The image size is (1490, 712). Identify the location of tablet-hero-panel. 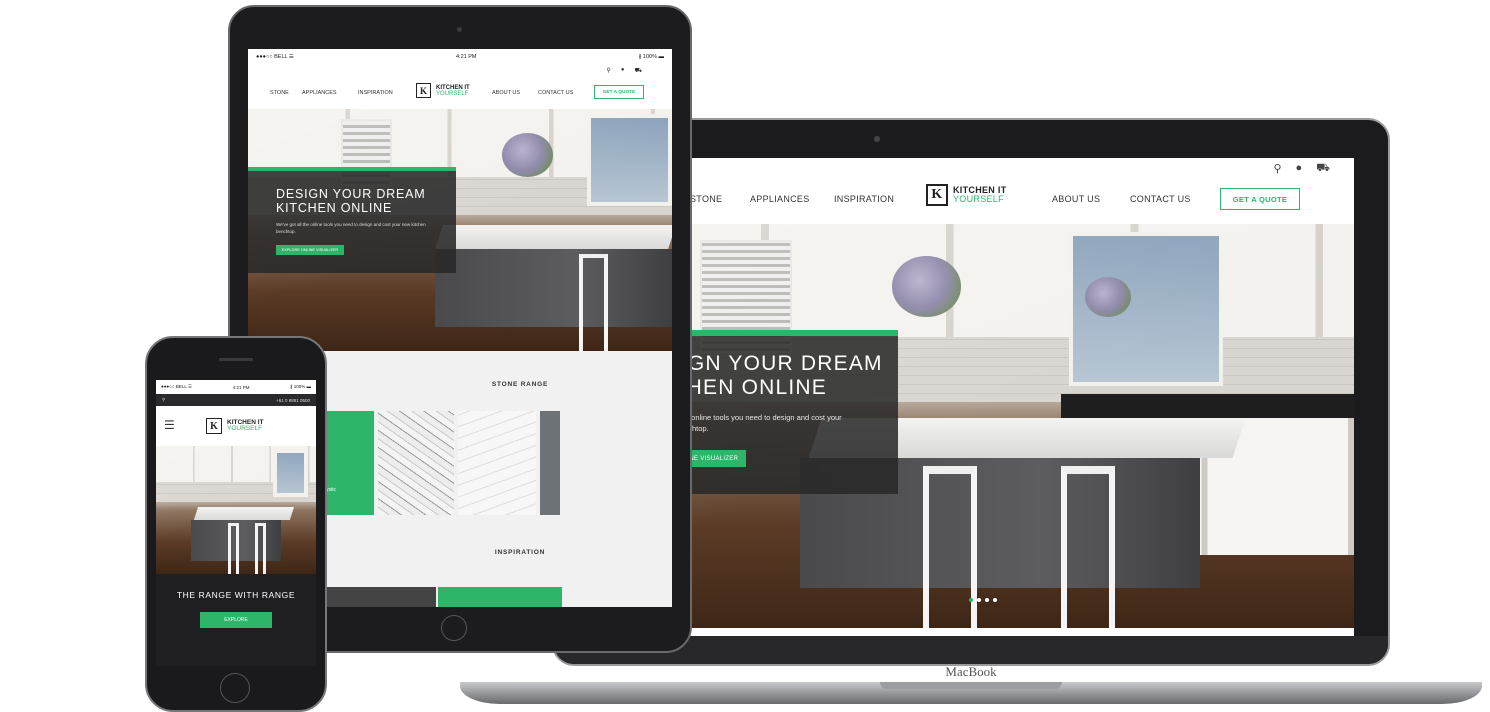
(352, 220).